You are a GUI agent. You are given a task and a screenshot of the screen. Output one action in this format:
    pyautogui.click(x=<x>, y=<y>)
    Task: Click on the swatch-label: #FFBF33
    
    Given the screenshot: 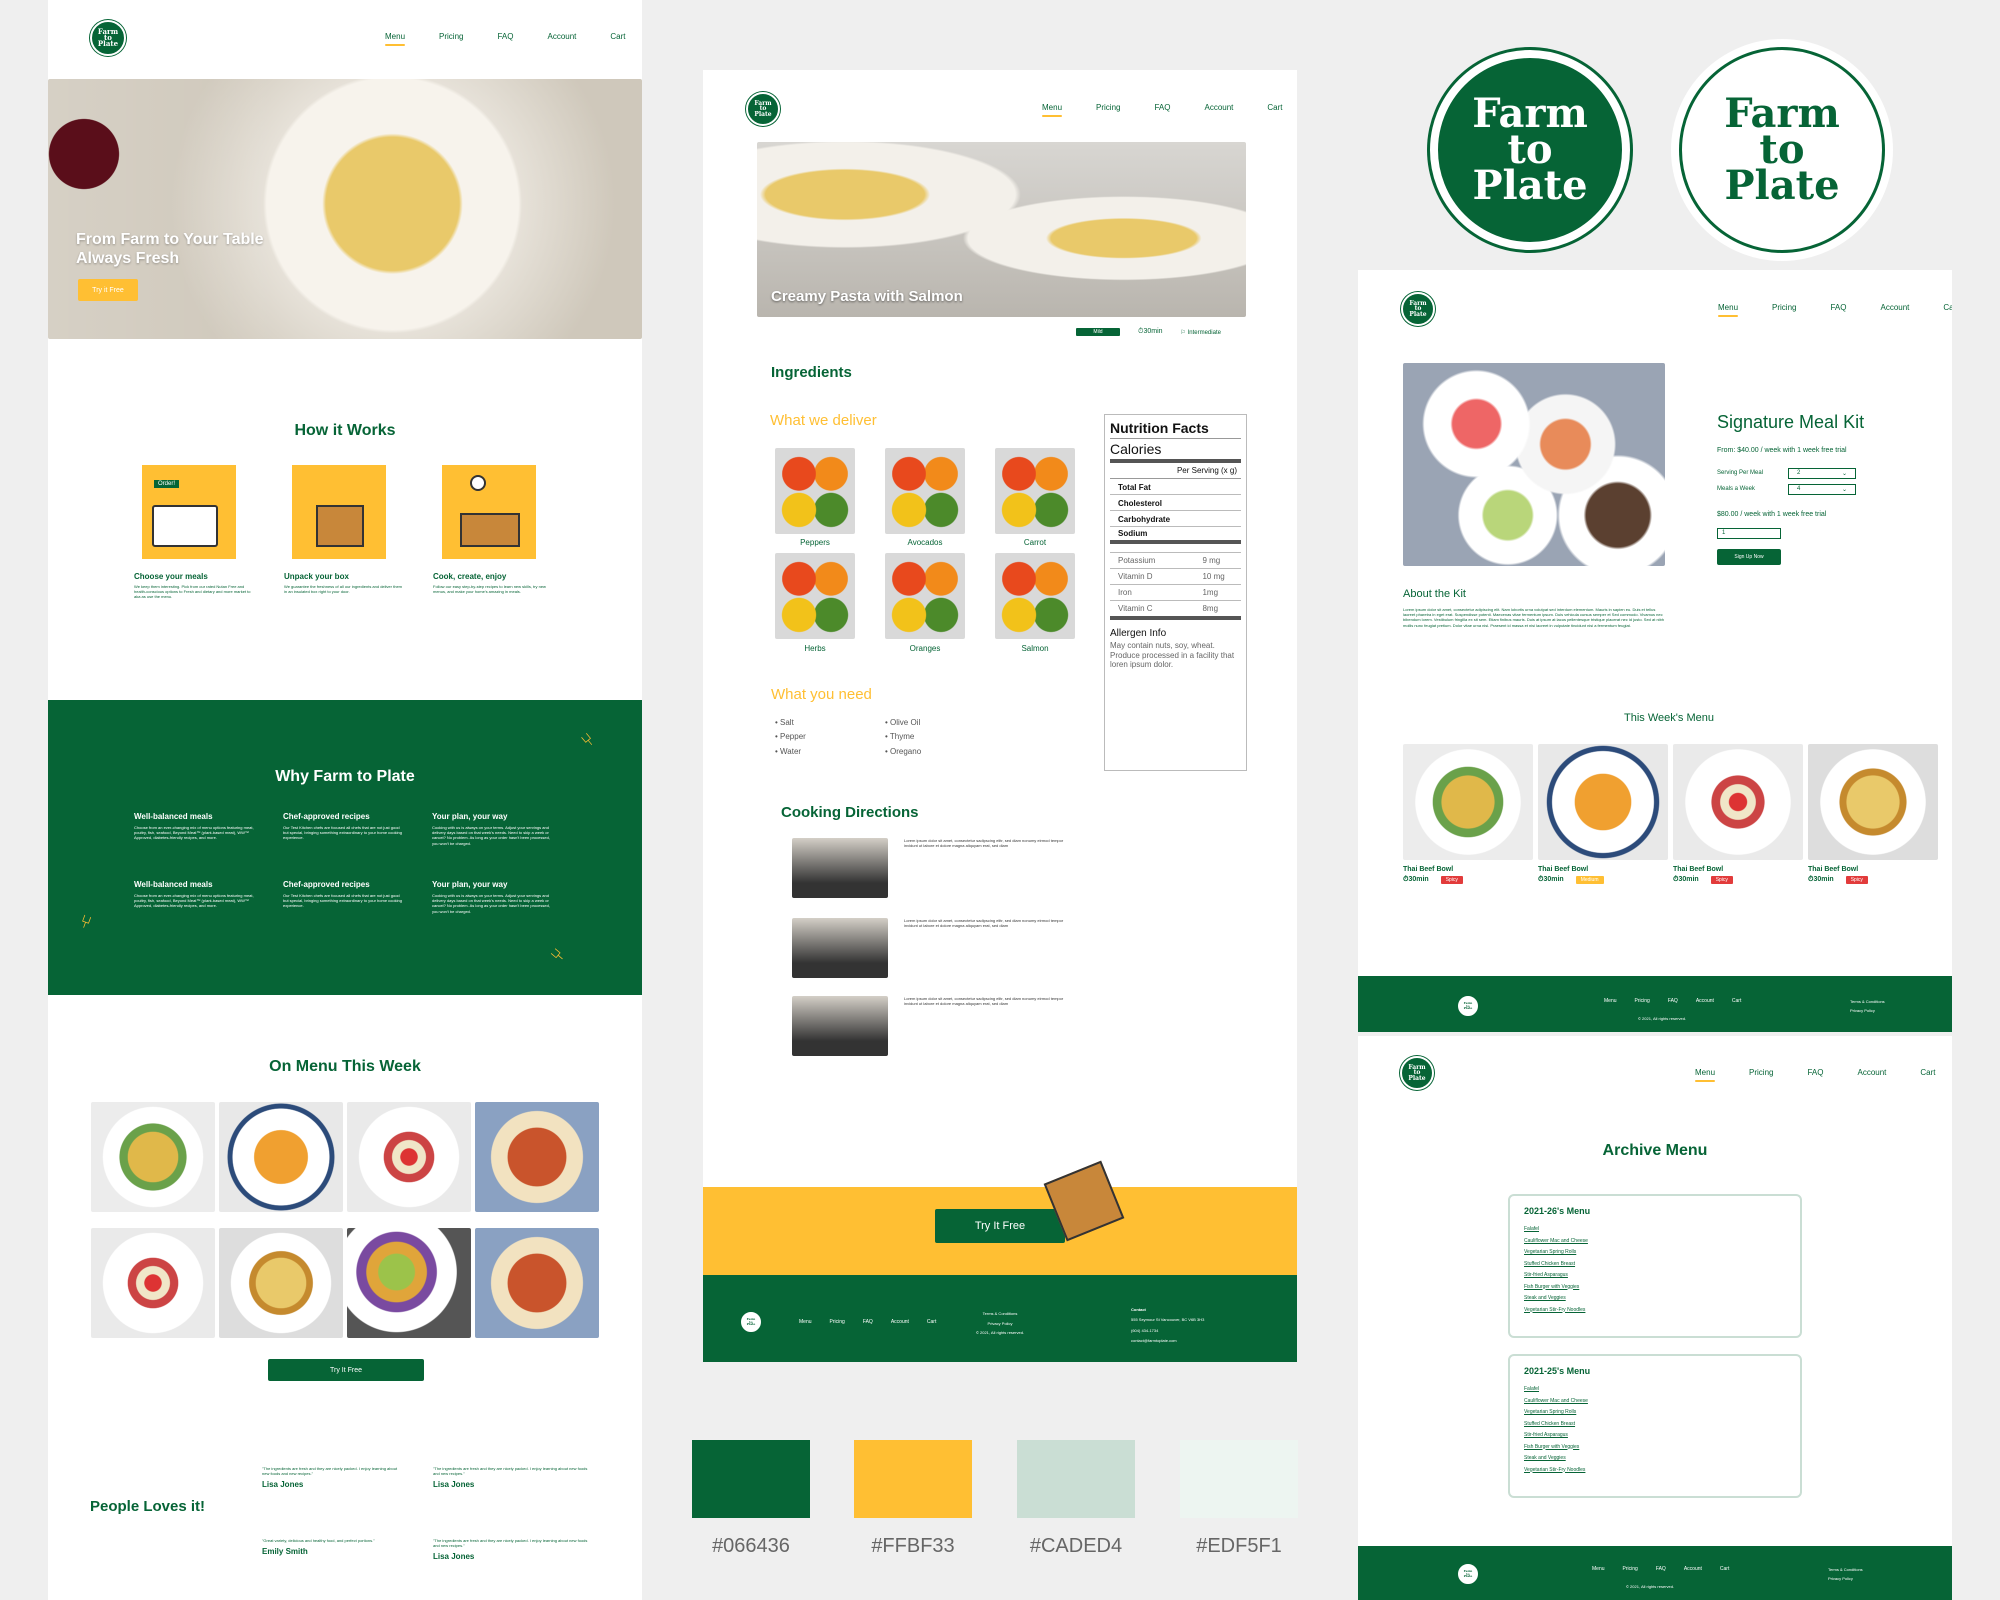 What is the action you would take?
    pyautogui.click(x=913, y=1546)
    